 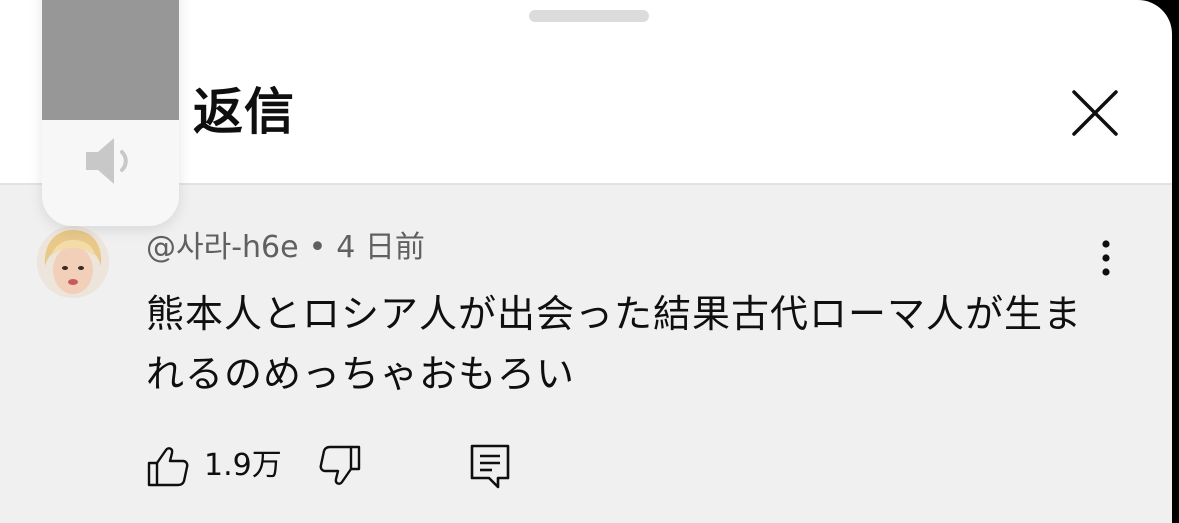 I want to click on like-button, so click(x=168, y=466).